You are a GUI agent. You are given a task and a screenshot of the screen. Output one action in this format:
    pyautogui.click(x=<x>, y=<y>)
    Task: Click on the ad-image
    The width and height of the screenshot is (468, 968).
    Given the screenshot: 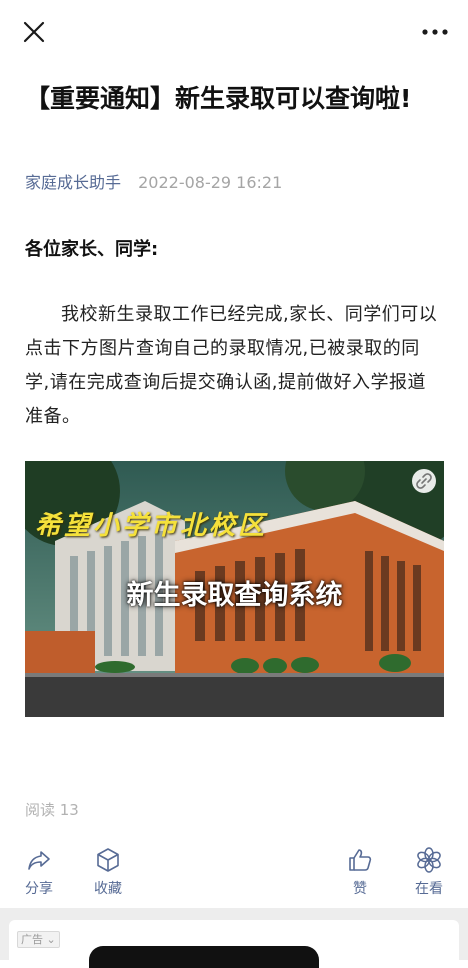 What is the action you would take?
    pyautogui.click(x=204, y=957)
    